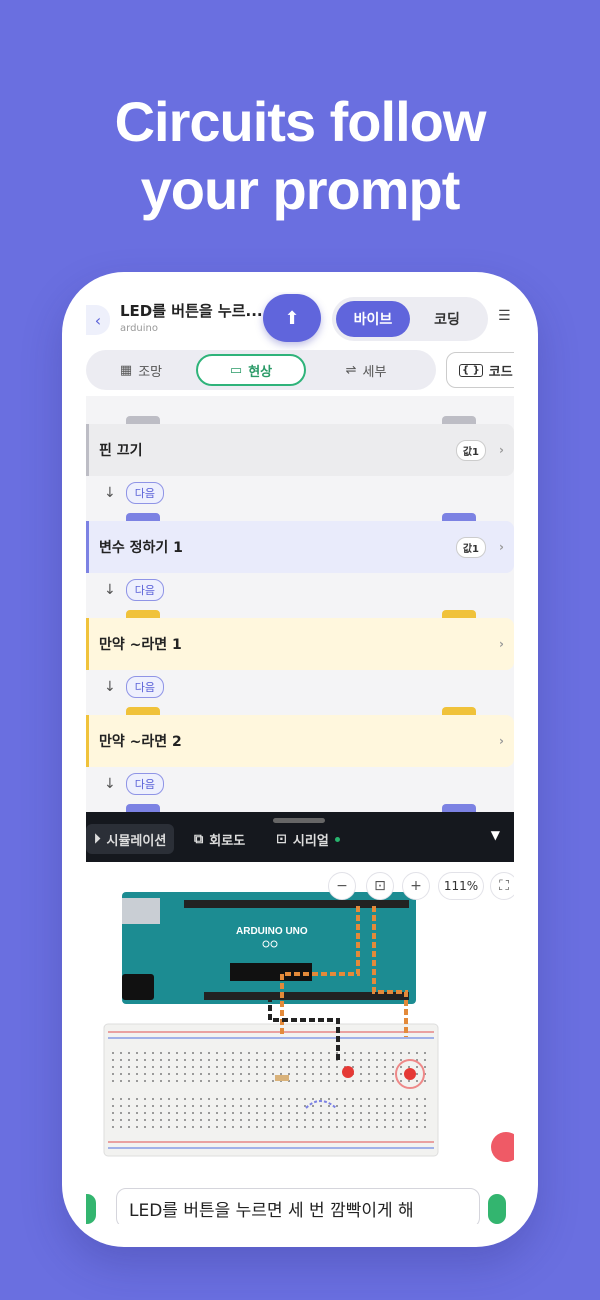 This screenshot has width=600, height=1300. What do you see at coordinates (300, 547) in the screenshot?
I see `block-set-variable: 변수 정하기 1 값1 ›` at bounding box center [300, 547].